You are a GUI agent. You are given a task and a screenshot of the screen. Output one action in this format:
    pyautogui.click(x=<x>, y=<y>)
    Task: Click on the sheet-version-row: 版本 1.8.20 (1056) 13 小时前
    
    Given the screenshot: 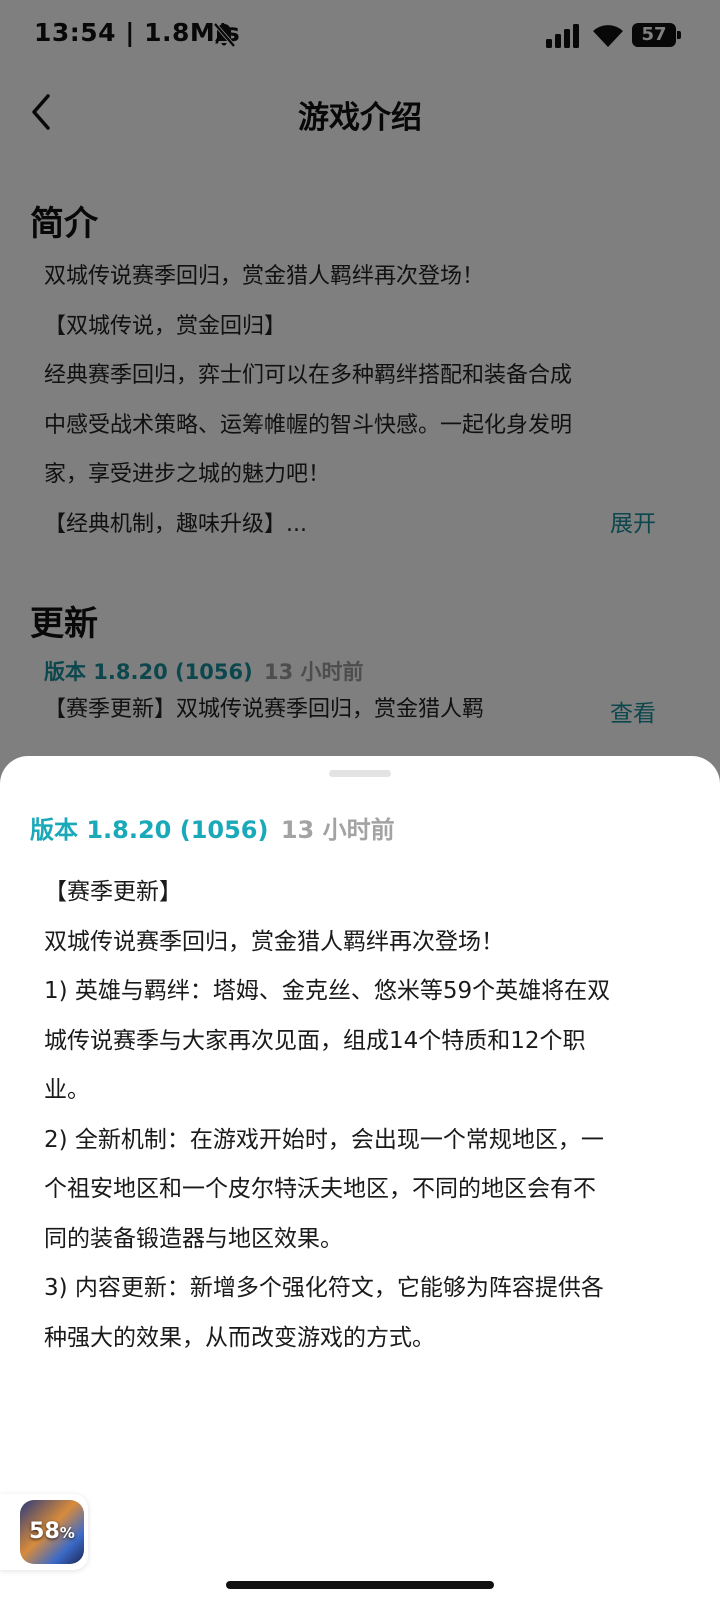 What is the action you would take?
    pyautogui.click(x=212, y=827)
    